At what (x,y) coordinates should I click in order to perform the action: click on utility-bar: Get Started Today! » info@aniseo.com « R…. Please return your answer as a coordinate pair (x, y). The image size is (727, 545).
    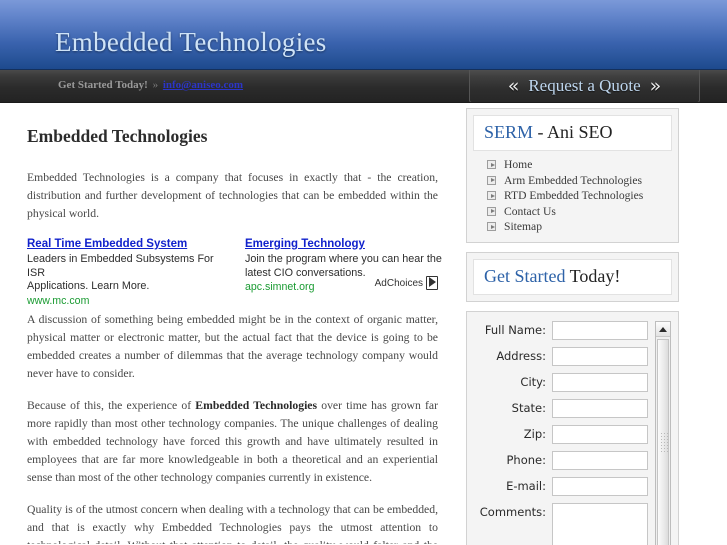
    Looking at the image, I should click on (363, 86).